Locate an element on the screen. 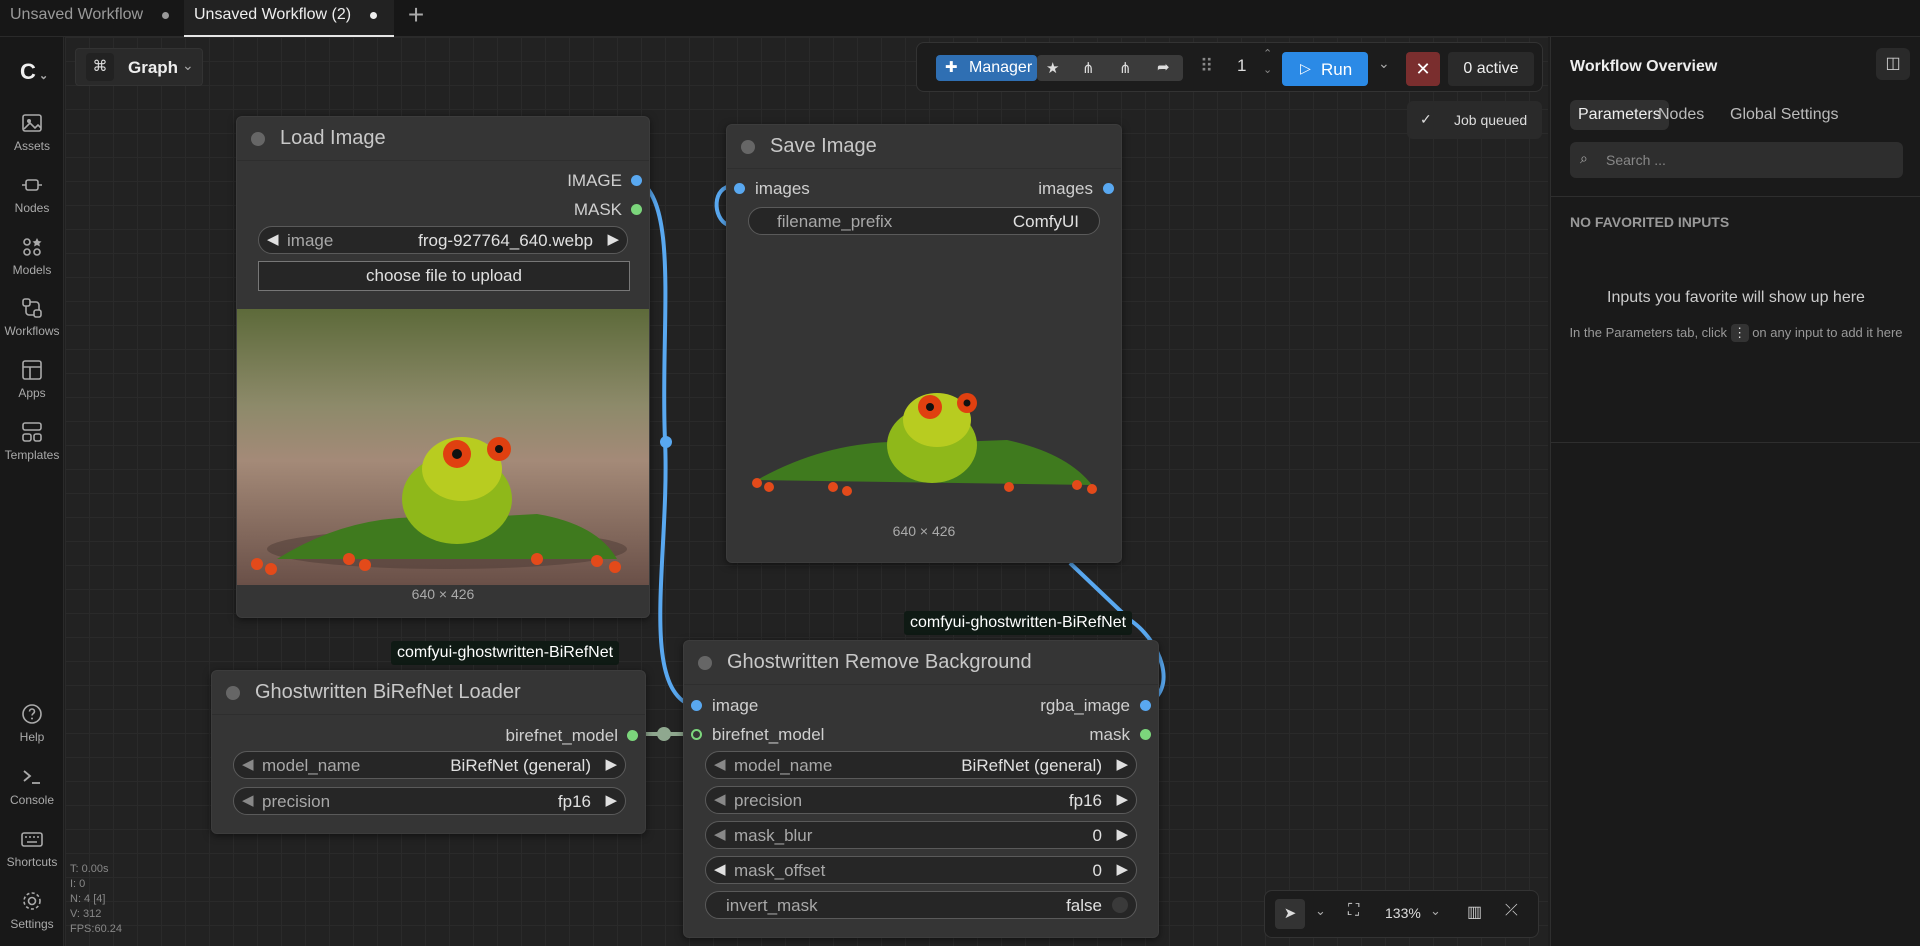 The image size is (1920, 946). output-slot-images is located at coordinates (1108, 188).